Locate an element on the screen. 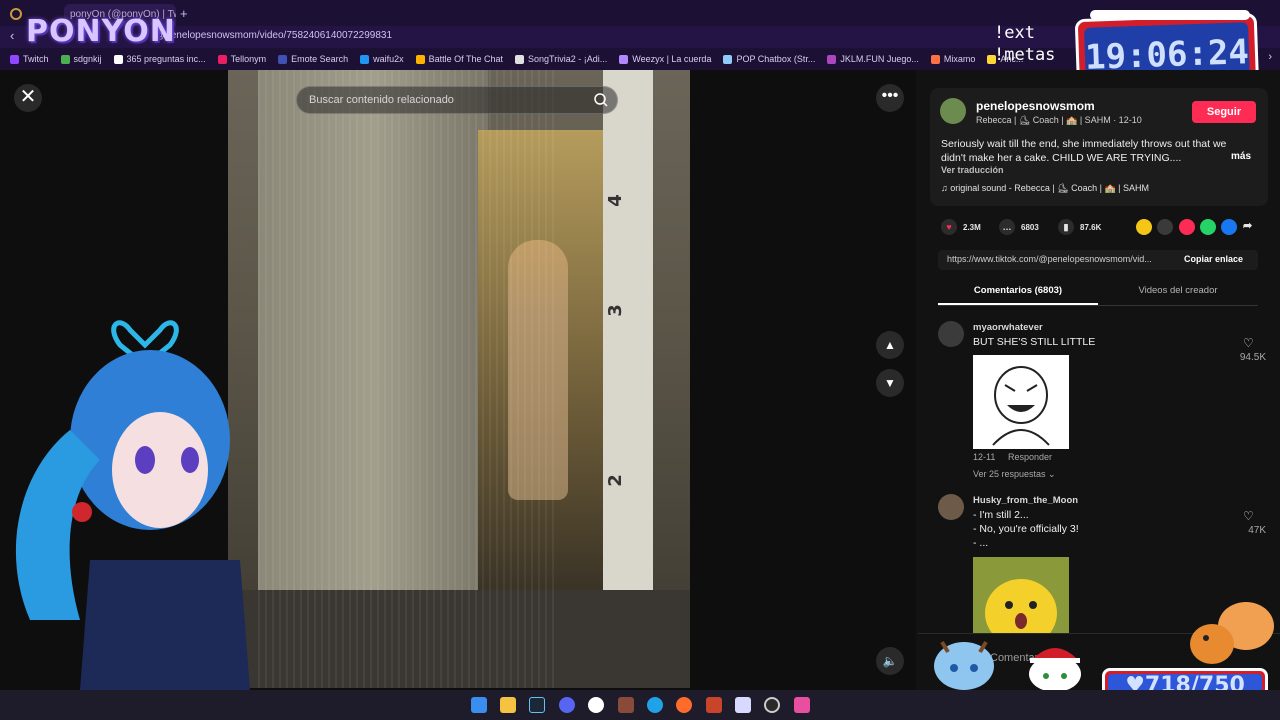 Image resolution: width=1280 pixels, height=720 pixels. bookmark-item: Mixamo is located at coordinates (953, 59).